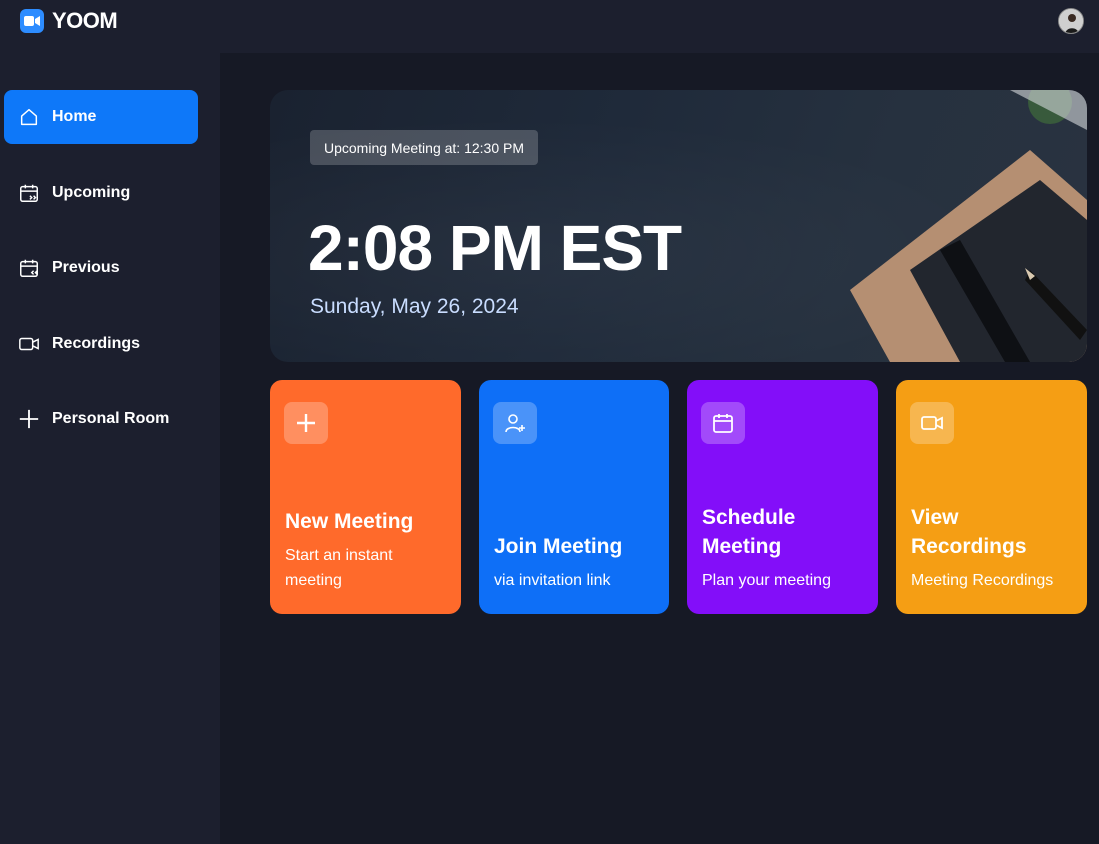 The width and height of the screenshot is (1099, 844). Describe the element at coordinates (515, 423) in the screenshot. I see `add-user-icon` at that location.